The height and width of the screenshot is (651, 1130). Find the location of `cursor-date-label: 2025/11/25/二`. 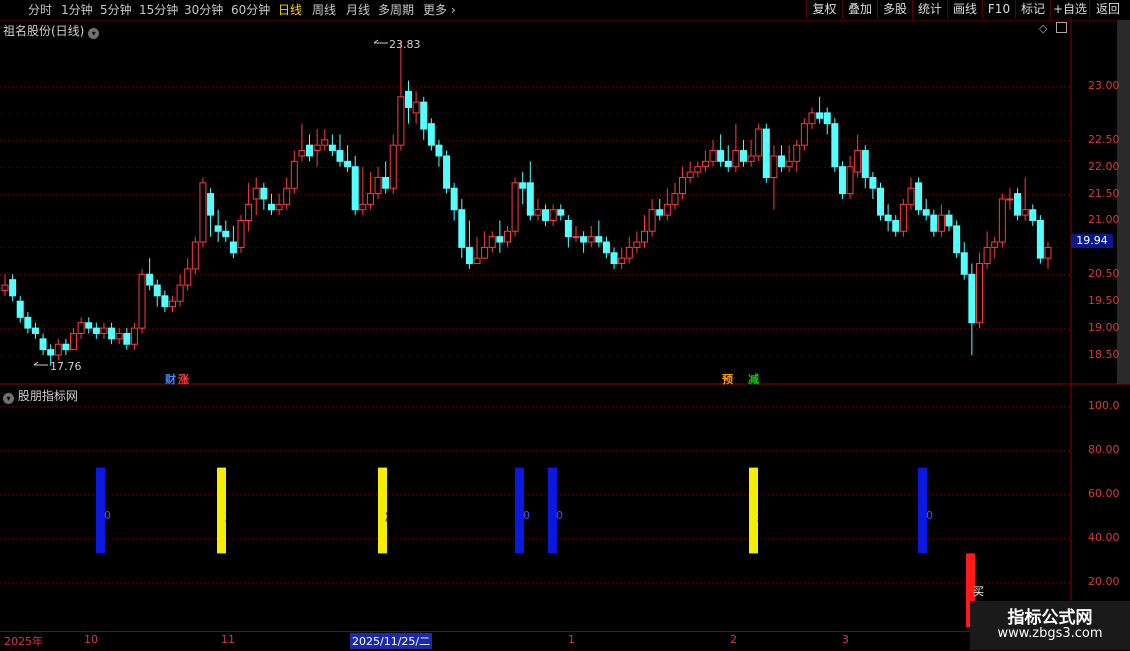

cursor-date-label: 2025/11/25/二 is located at coordinates (391, 641).